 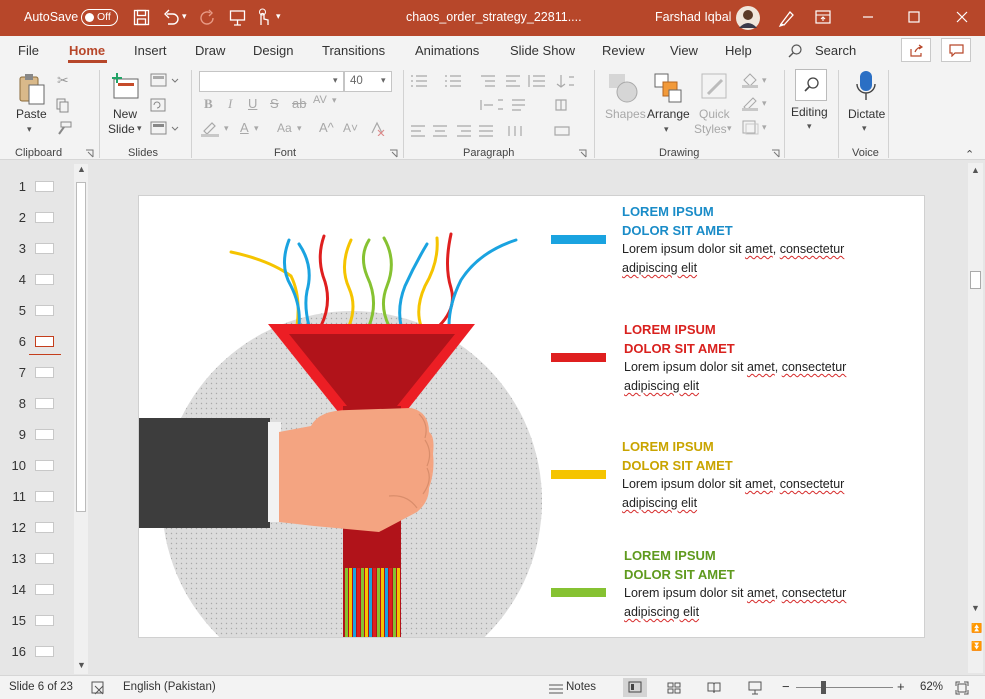 What do you see at coordinates (320, 100) in the screenshot?
I see `character-spacing-button: AV` at bounding box center [320, 100].